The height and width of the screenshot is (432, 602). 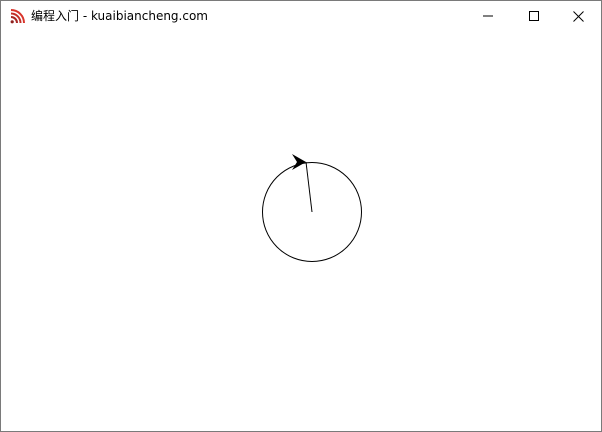 I want to click on drawing-surface, so click(x=312, y=208).